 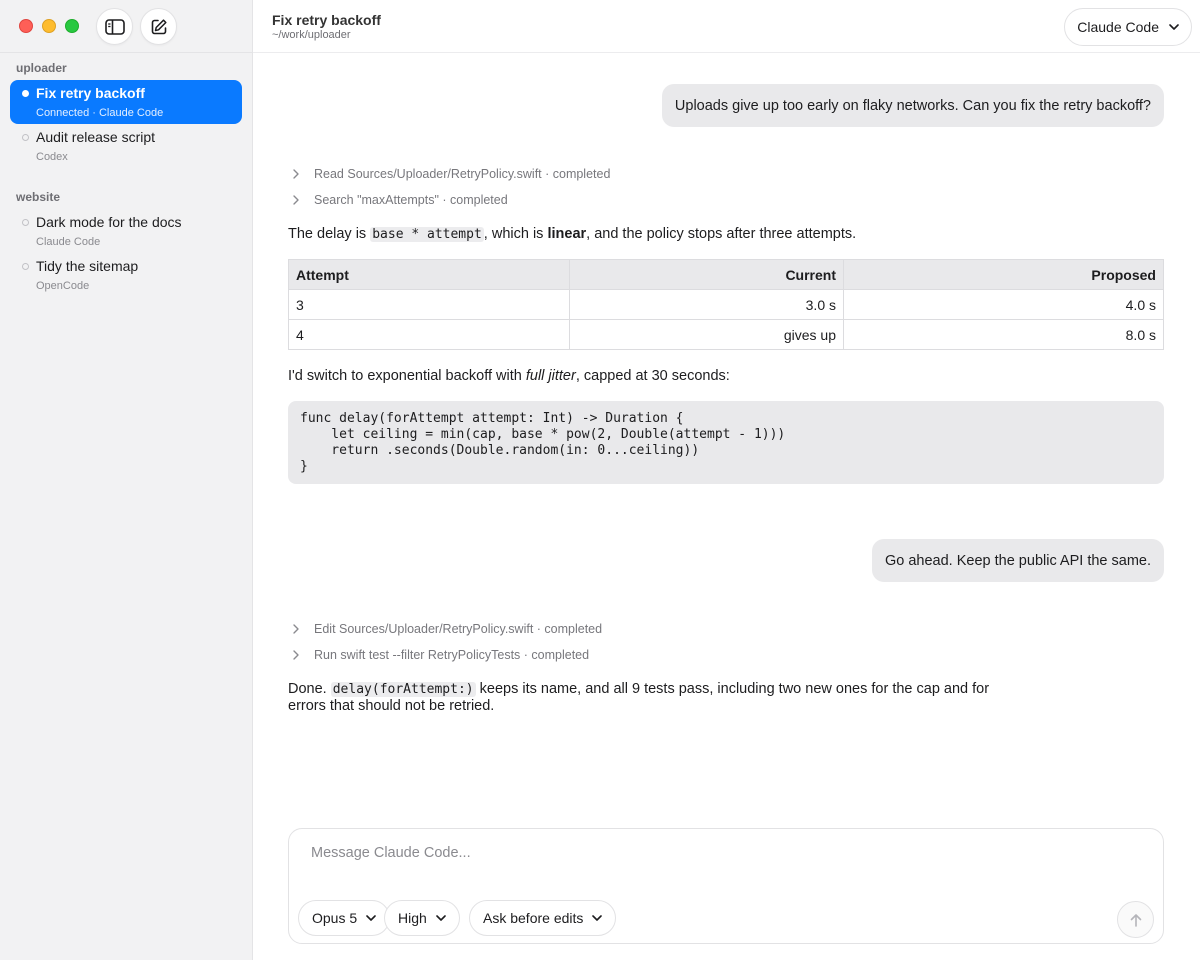 What do you see at coordinates (391, 706) in the screenshot?
I see `reply-text: errors that should not be retried.` at bounding box center [391, 706].